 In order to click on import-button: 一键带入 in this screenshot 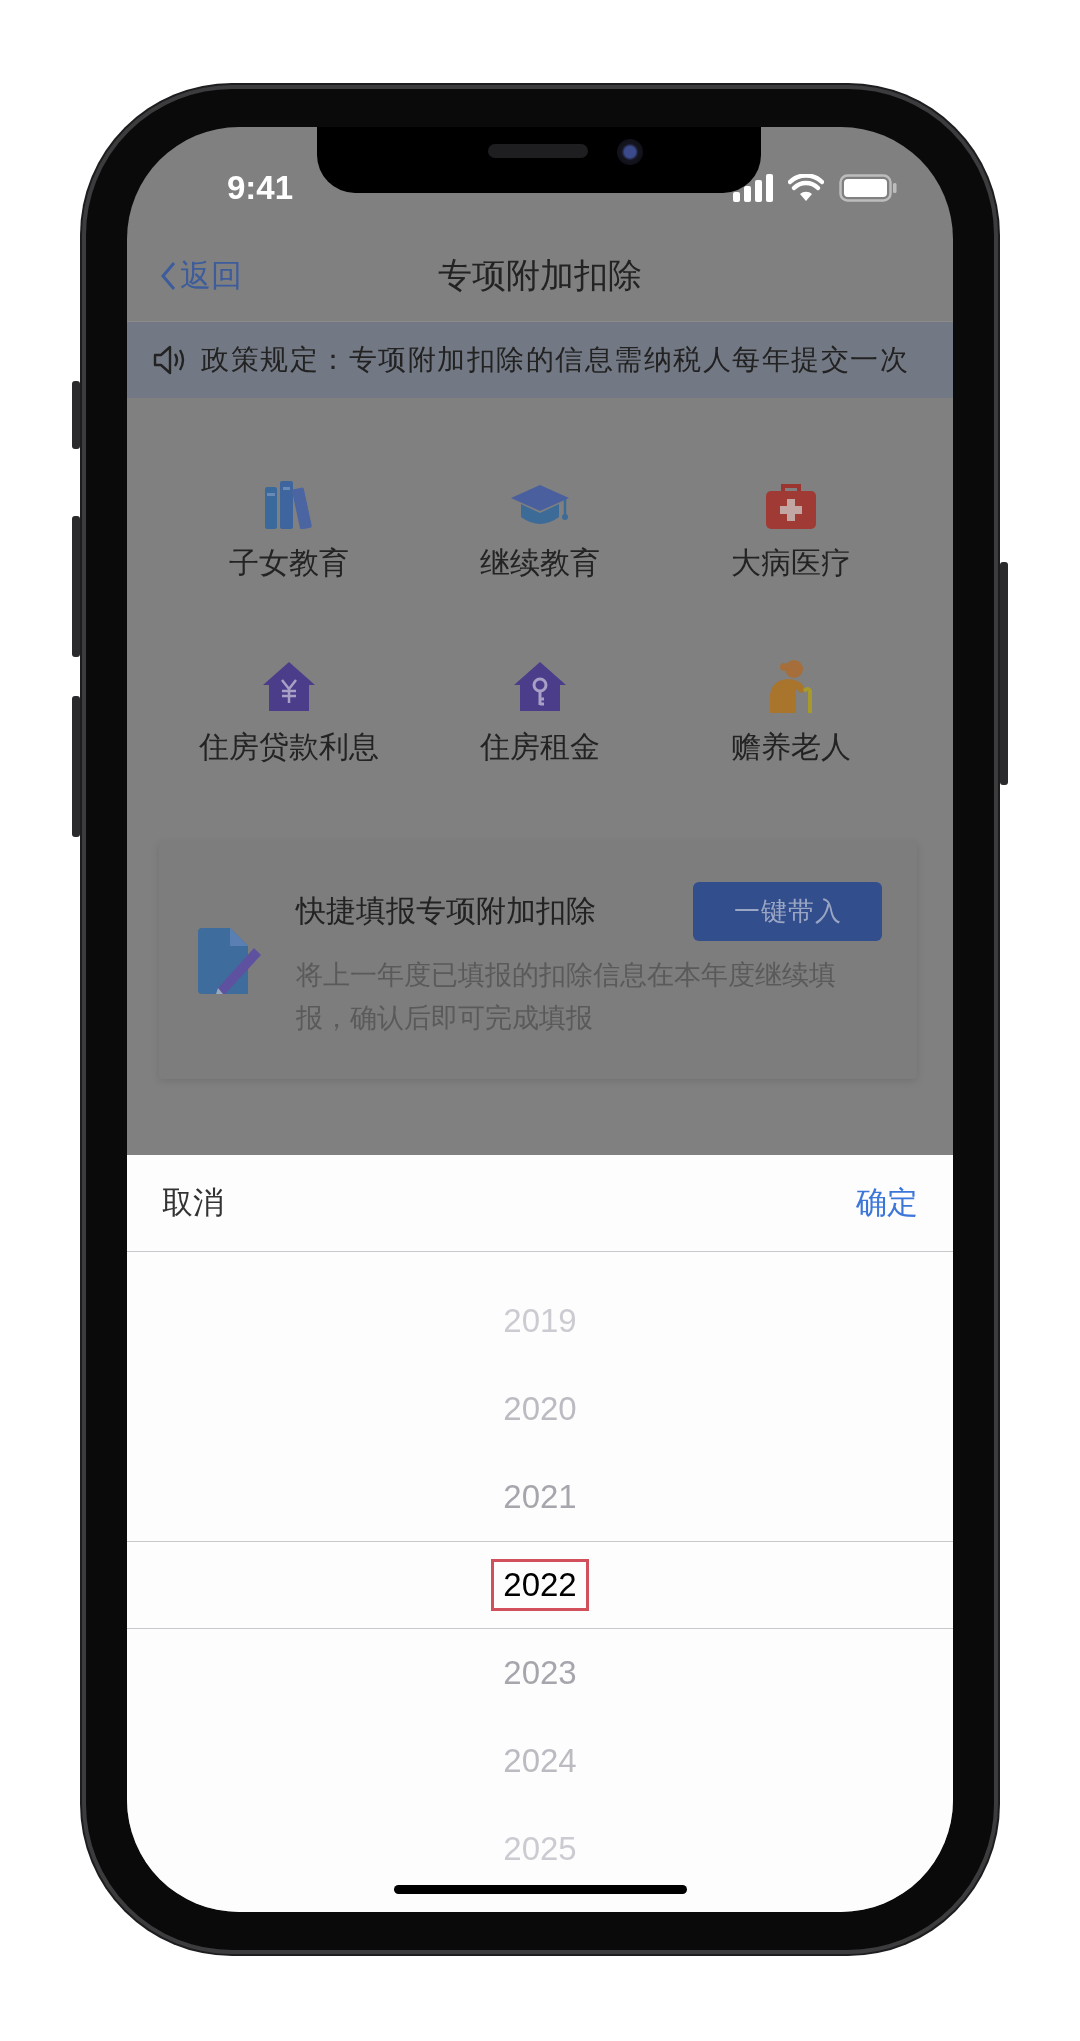, I will do `click(787, 911)`.